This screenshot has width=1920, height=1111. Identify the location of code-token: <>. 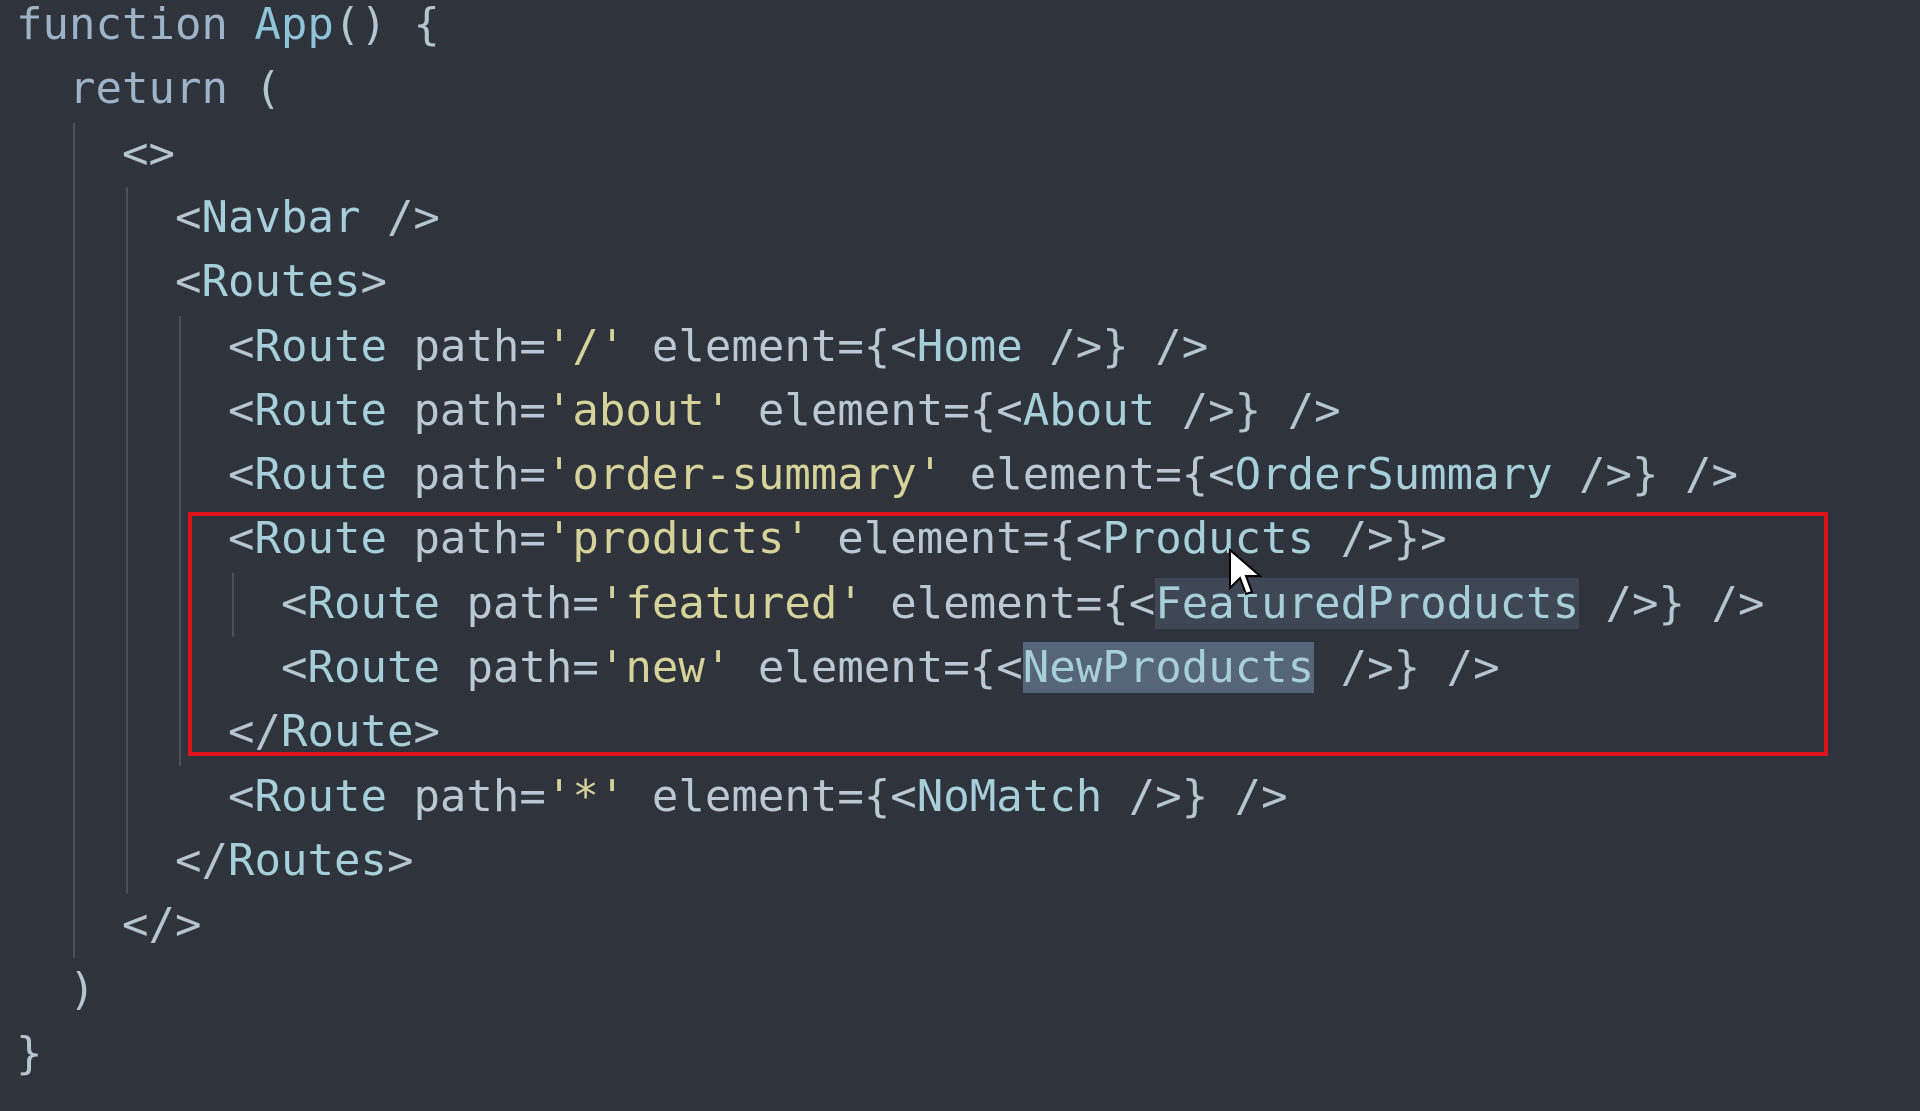
(148, 153).